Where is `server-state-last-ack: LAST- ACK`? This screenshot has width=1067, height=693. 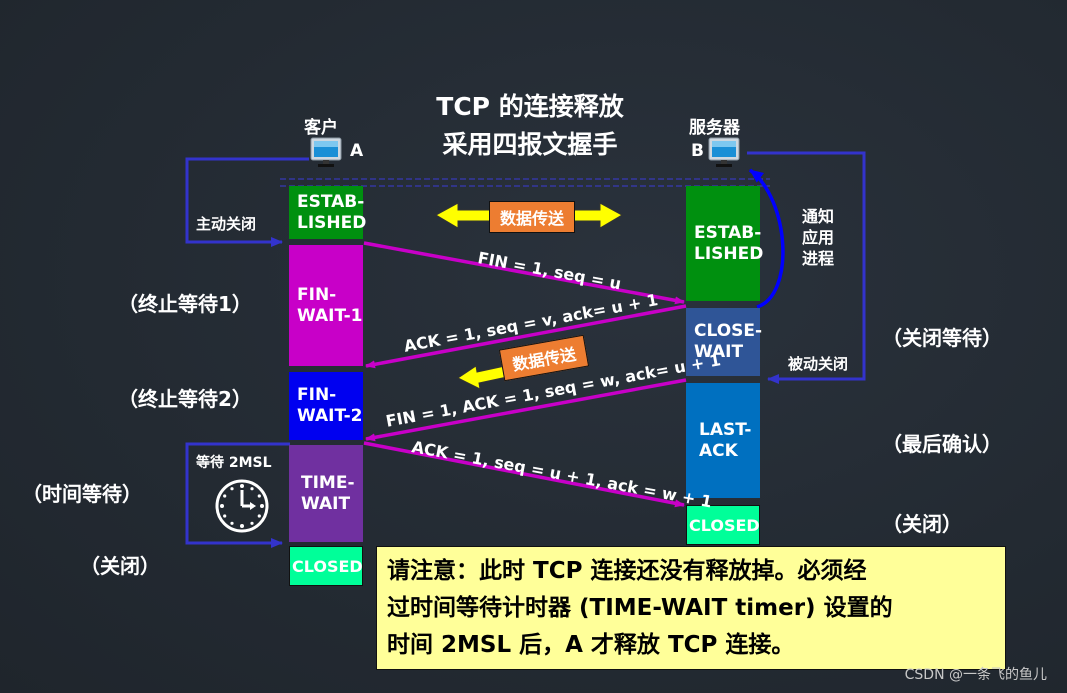
server-state-last-ack: LAST- ACK is located at coordinates (723, 440).